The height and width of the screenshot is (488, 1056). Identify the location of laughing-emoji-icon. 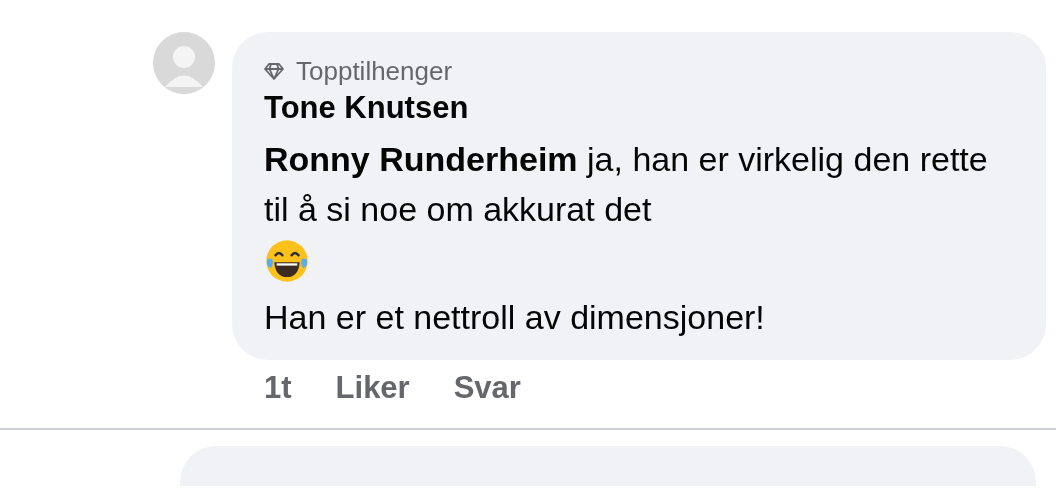
(287, 261).